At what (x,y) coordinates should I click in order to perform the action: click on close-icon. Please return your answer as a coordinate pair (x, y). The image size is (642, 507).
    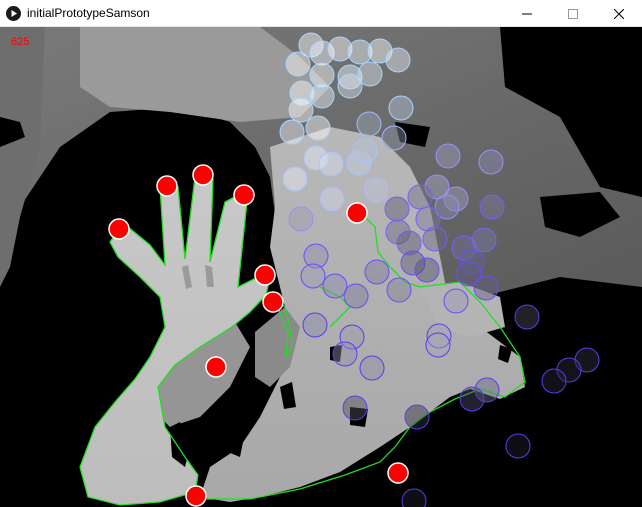
    Looking at the image, I should click on (619, 13).